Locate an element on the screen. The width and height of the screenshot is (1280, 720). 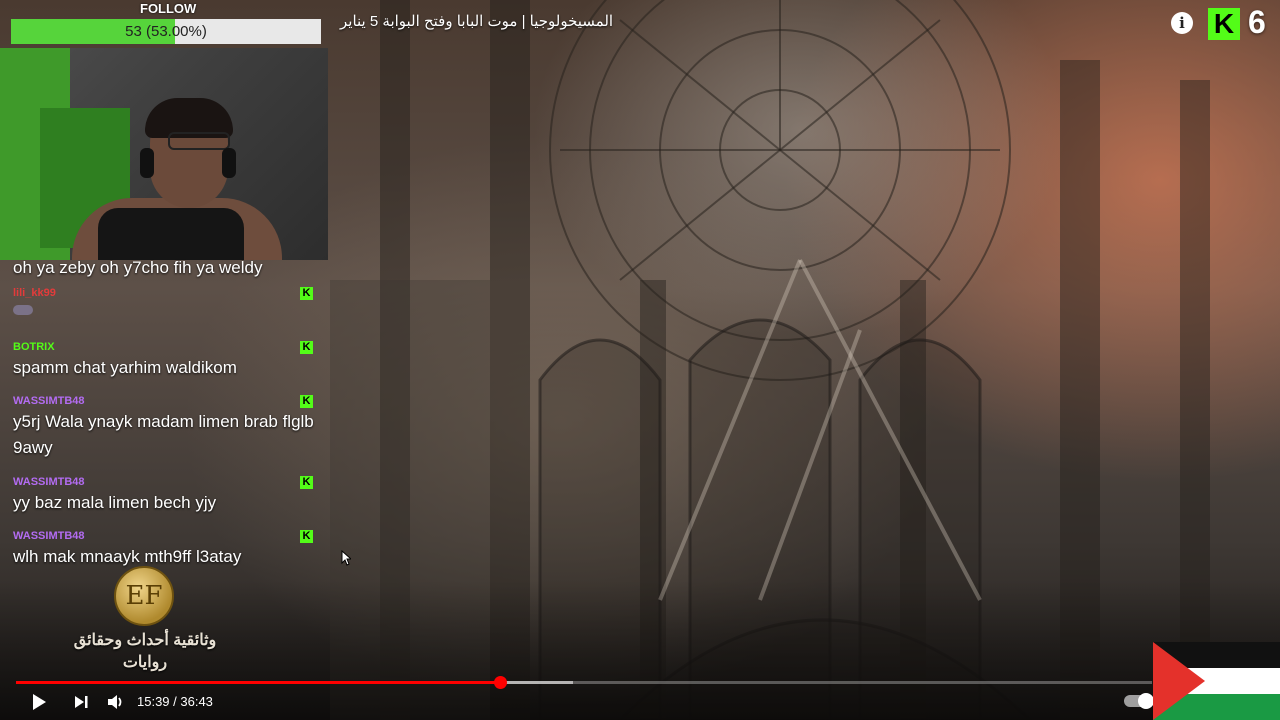
follow-goal-text: 53 (53.00%) is located at coordinates (166, 31).